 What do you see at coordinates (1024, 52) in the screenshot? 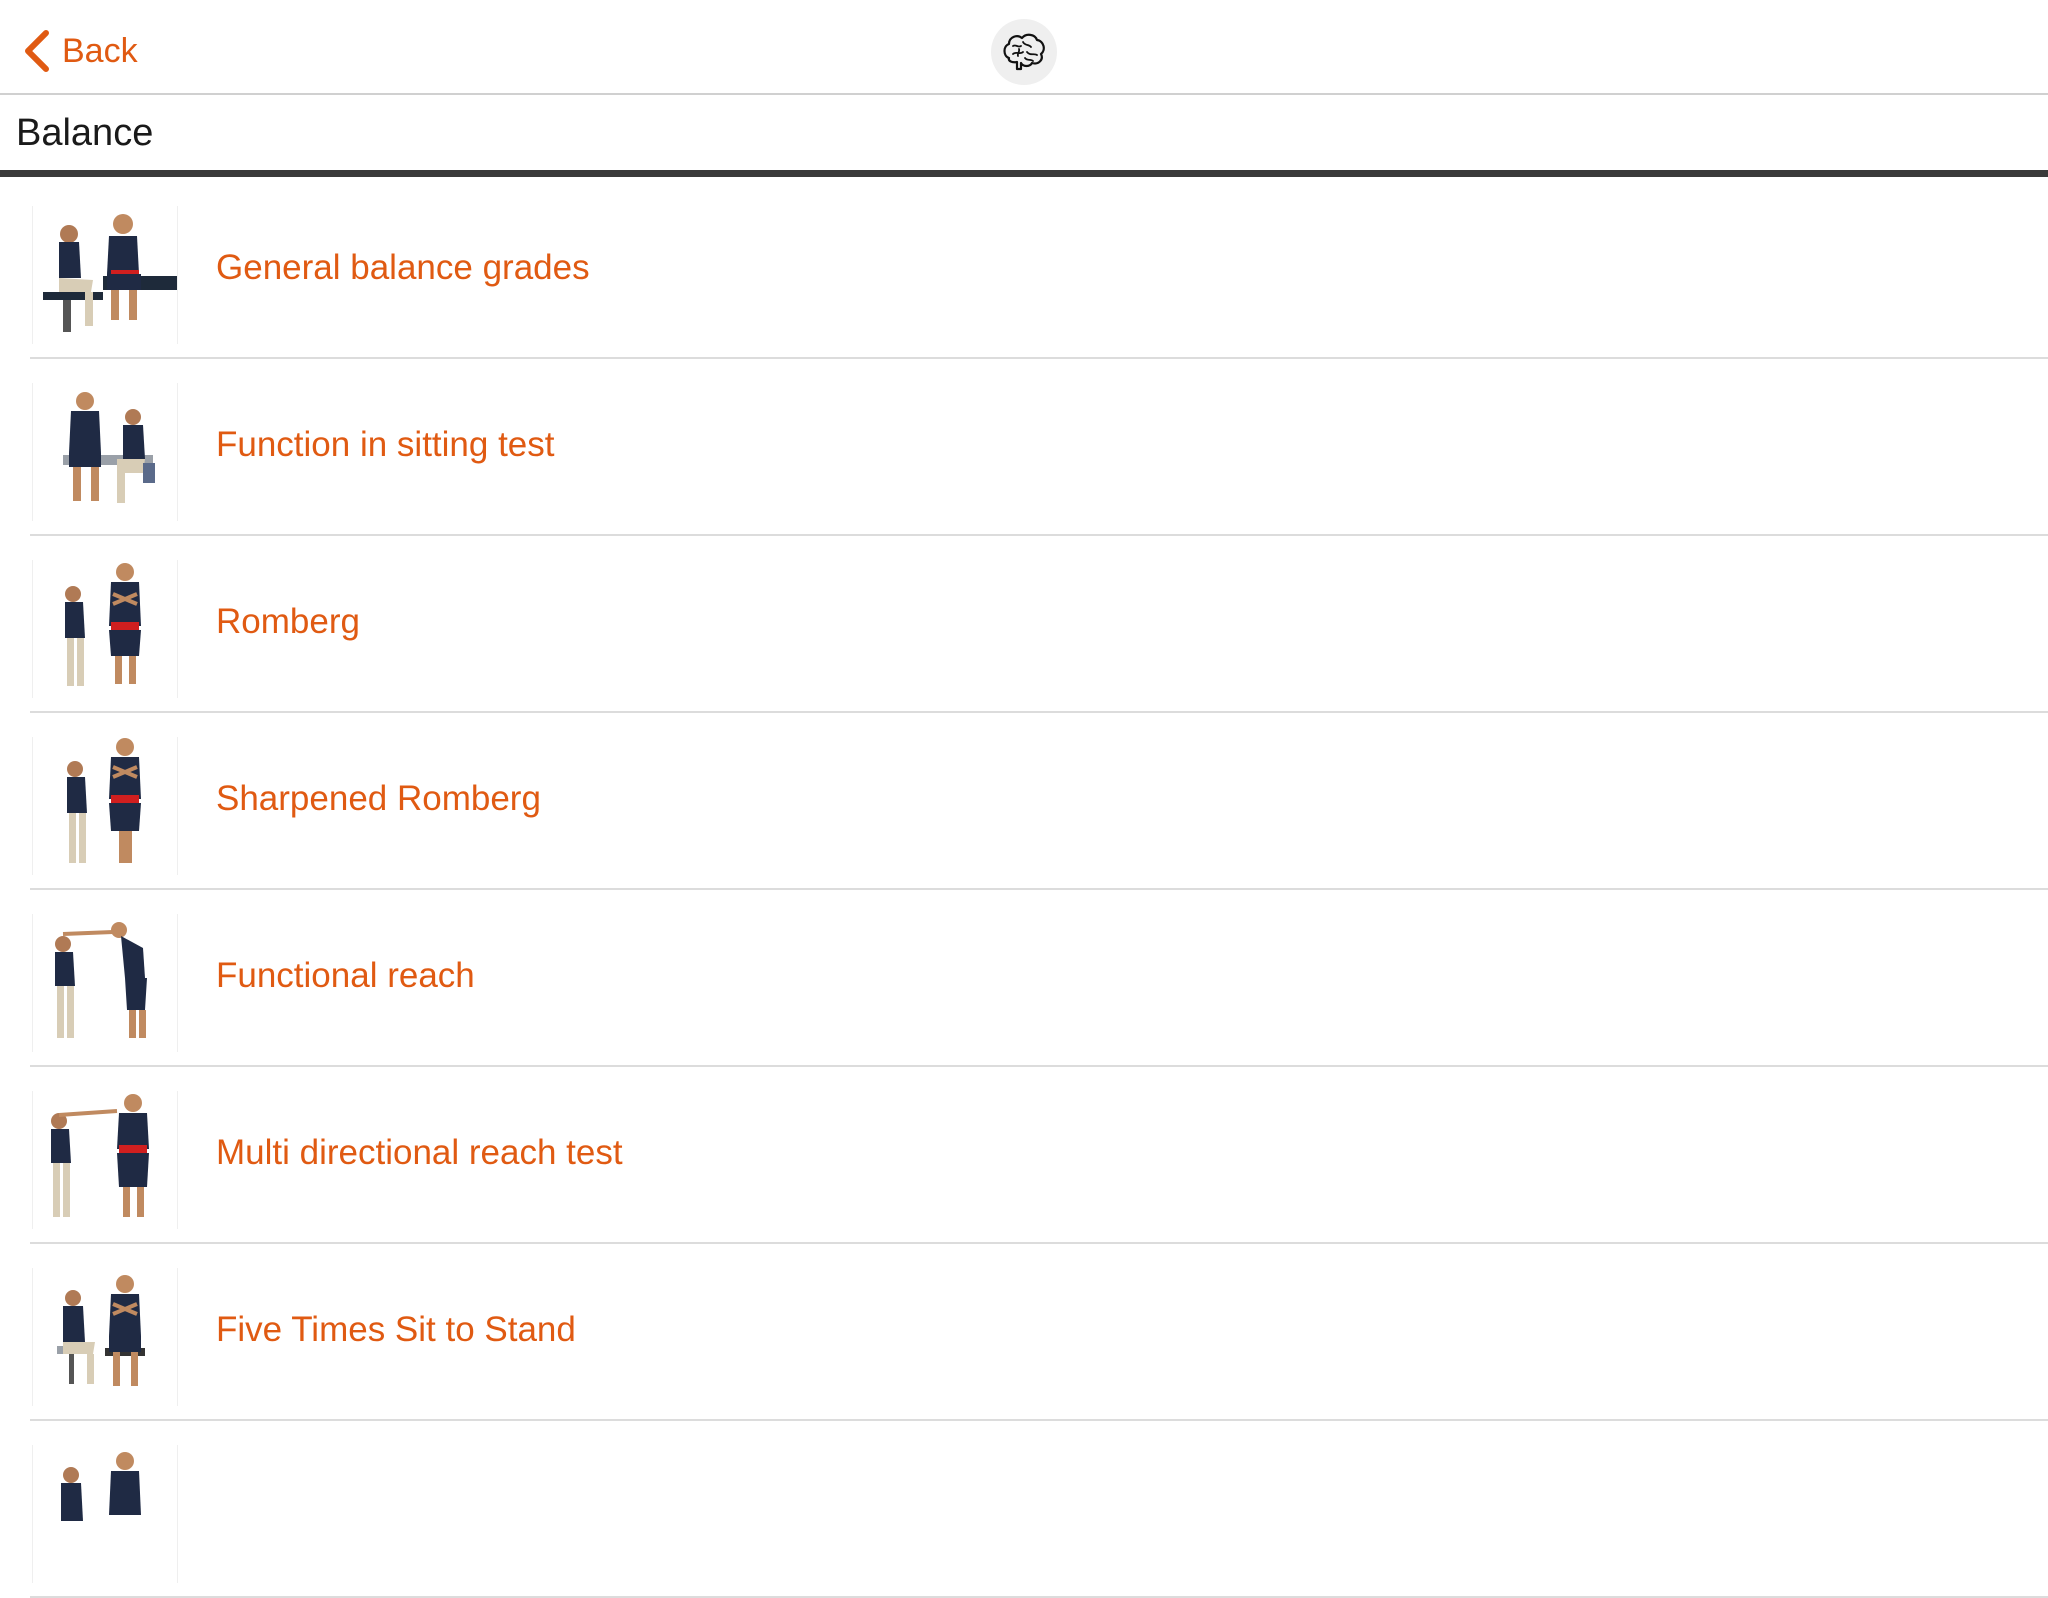
I see `brain-icon` at bounding box center [1024, 52].